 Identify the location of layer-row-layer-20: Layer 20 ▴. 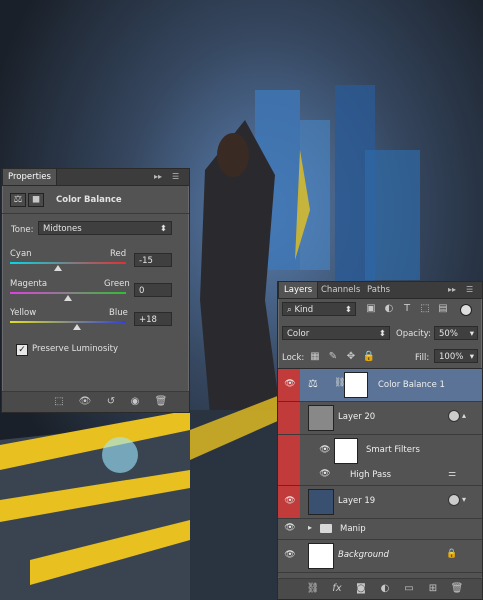
(380, 418).